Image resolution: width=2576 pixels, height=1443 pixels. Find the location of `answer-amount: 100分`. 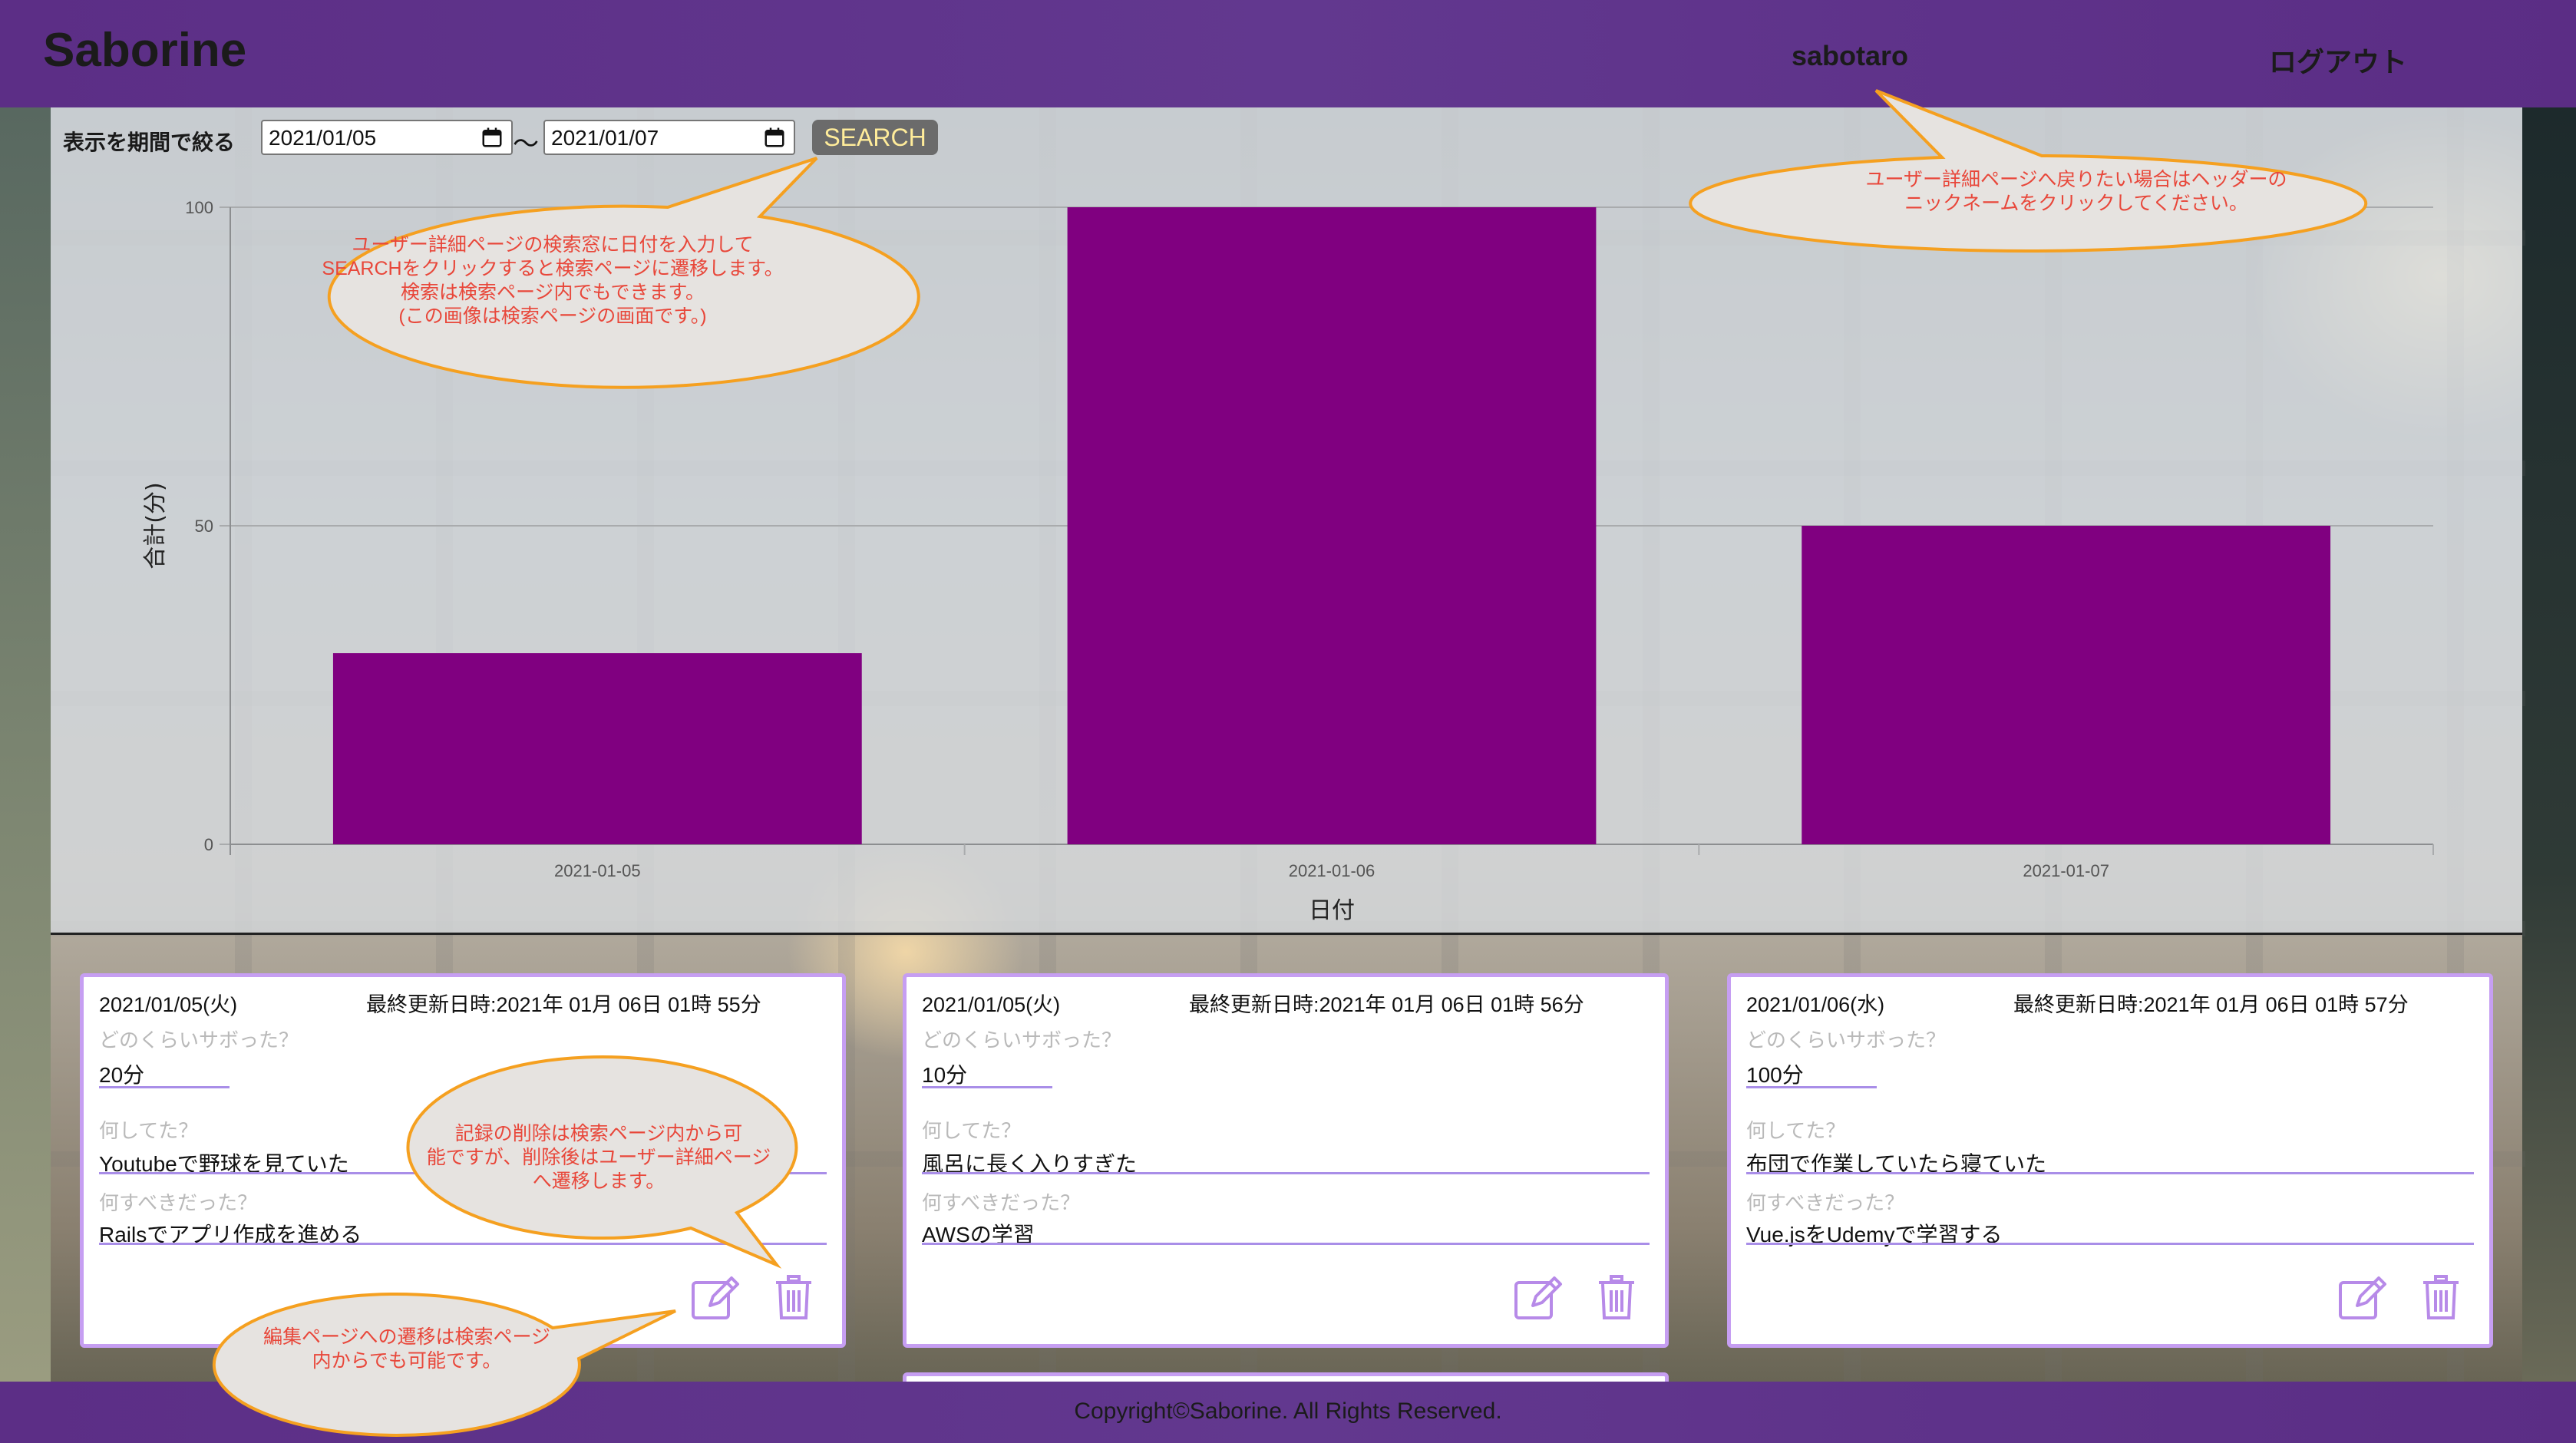

answer-amount: 100分 is located at coordinates (1775, 1075).